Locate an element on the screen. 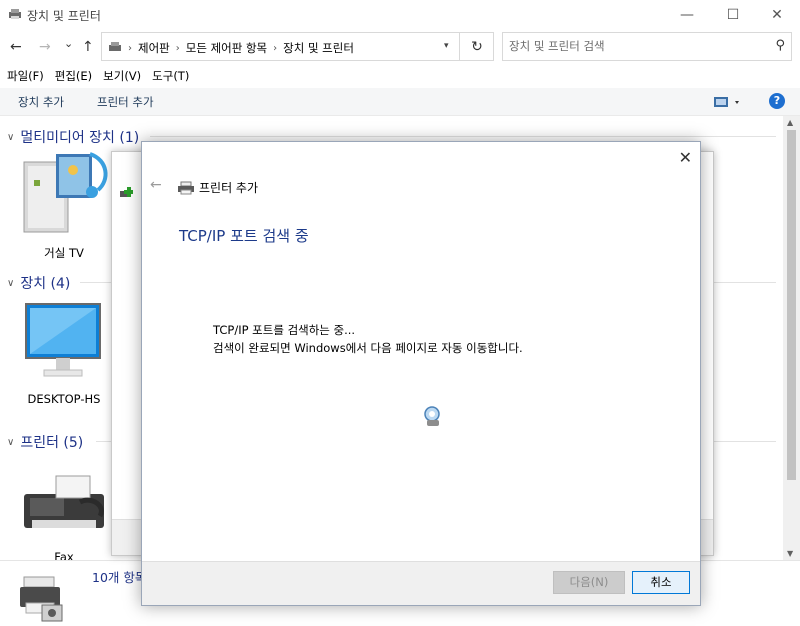  title-bar: 장치 및 프린터 — ☐ ✕ is located at coordinates (400, 15).